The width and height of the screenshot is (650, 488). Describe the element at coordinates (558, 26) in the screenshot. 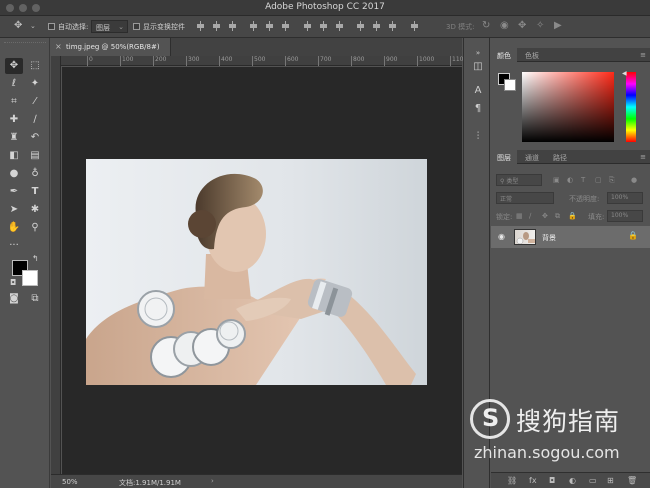

I see `3d-scale-icon: ▶` at that location.